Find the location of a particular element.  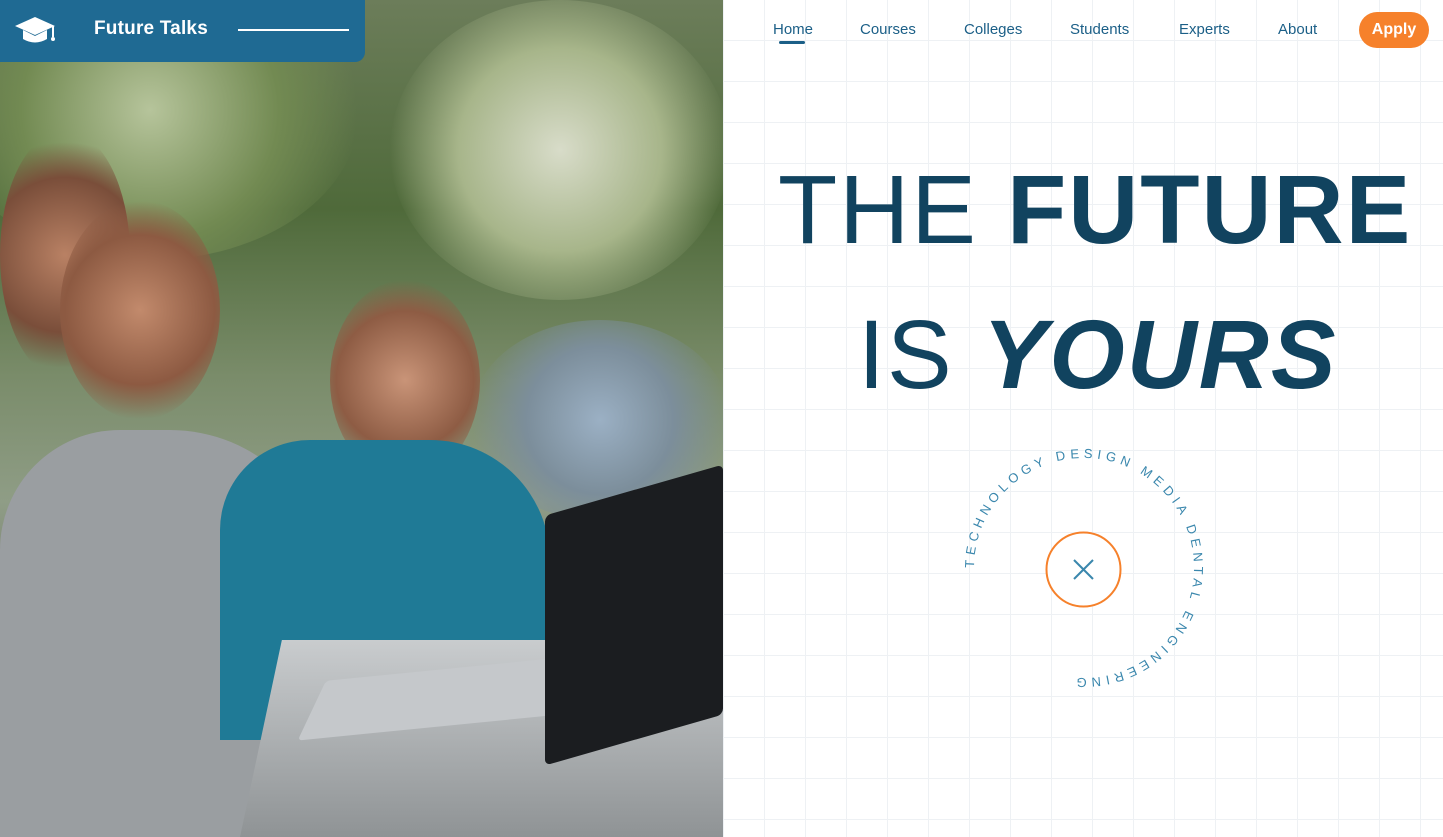

brand-name: Future Talks is located at coordinates (151, 29).